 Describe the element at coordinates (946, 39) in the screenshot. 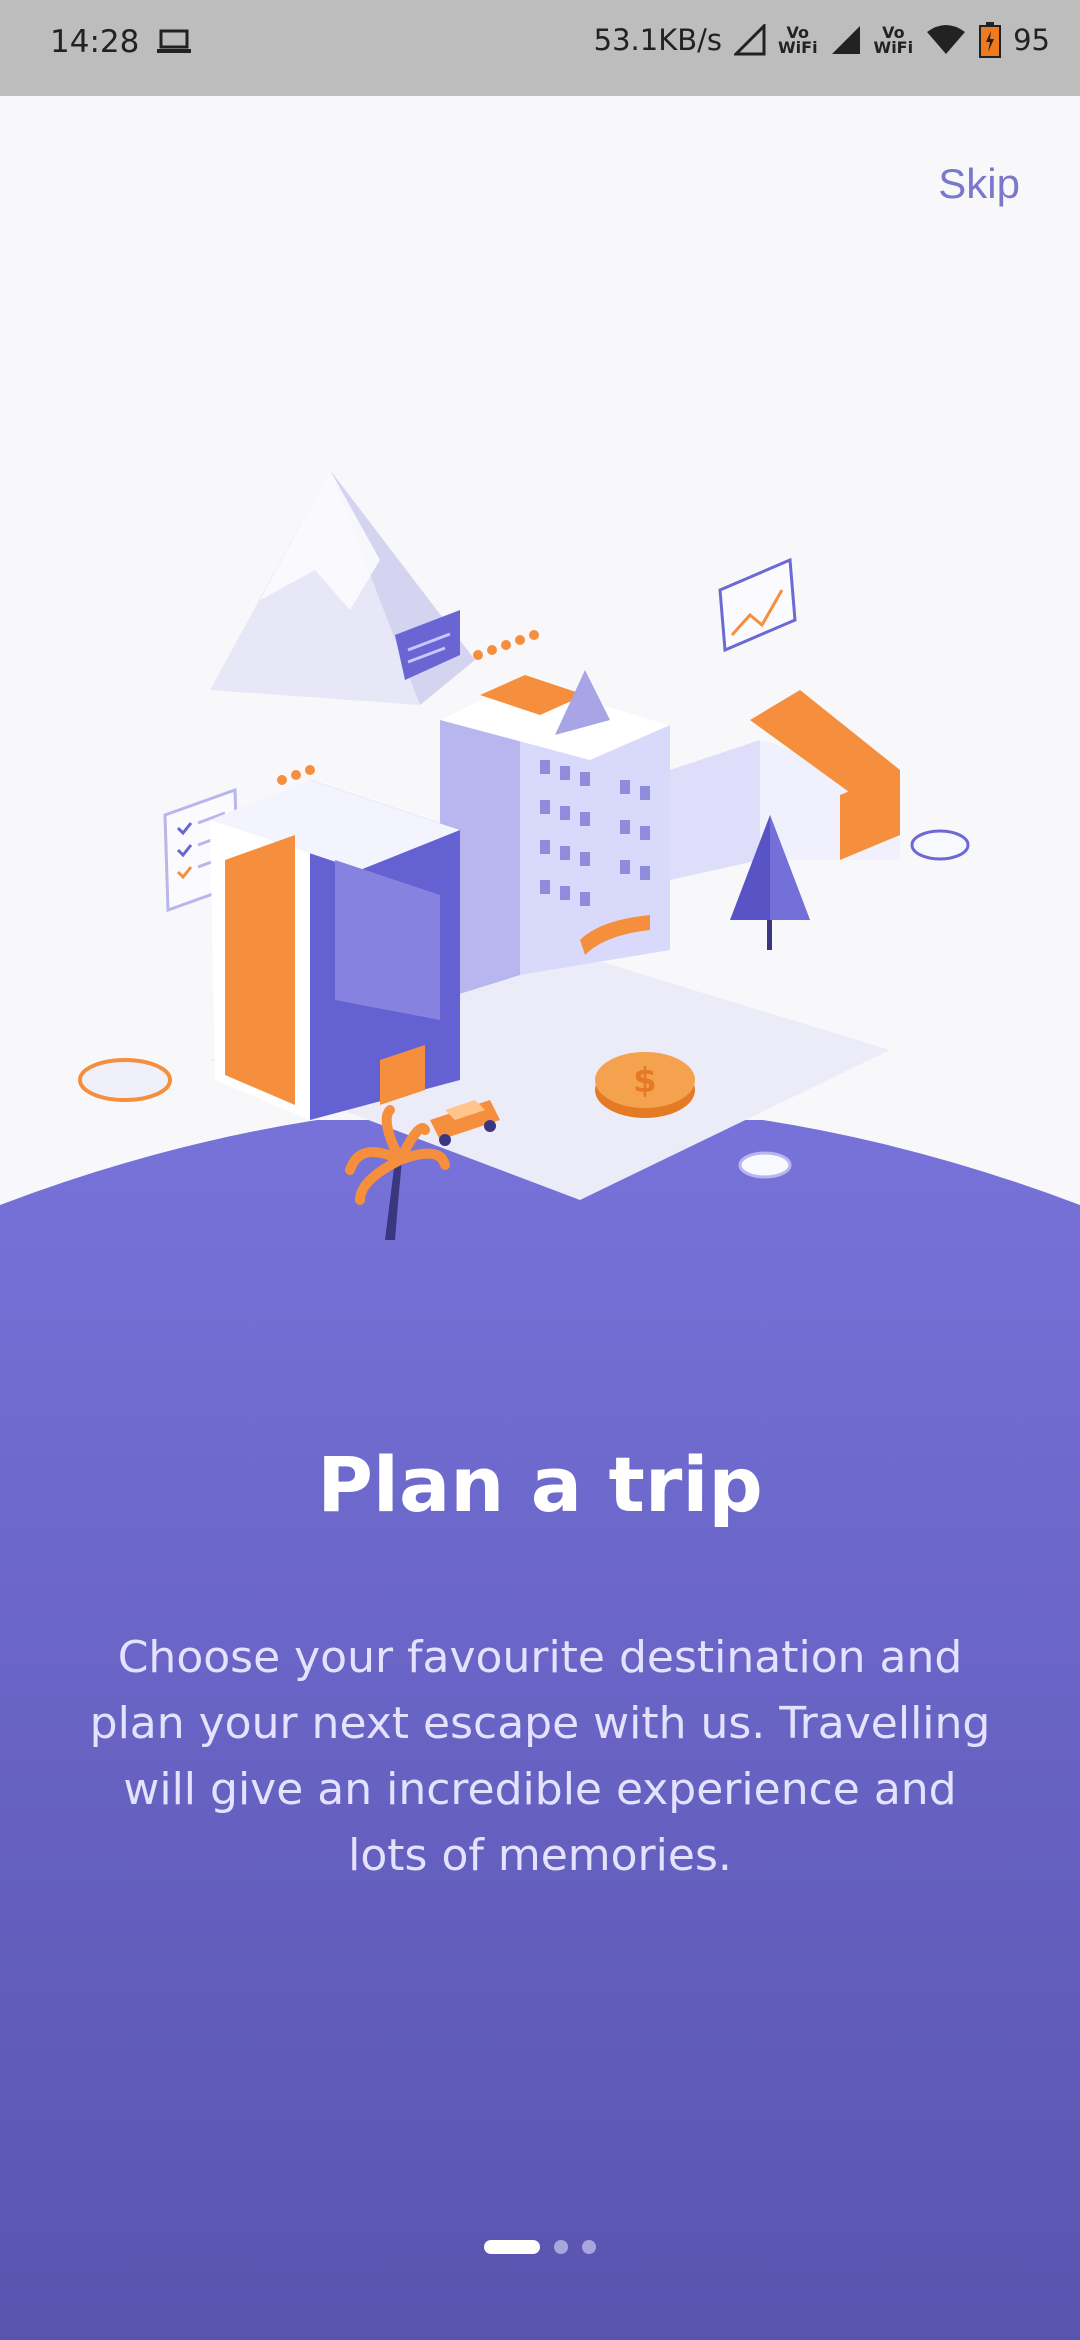

I see `wifi-icon` at that location.